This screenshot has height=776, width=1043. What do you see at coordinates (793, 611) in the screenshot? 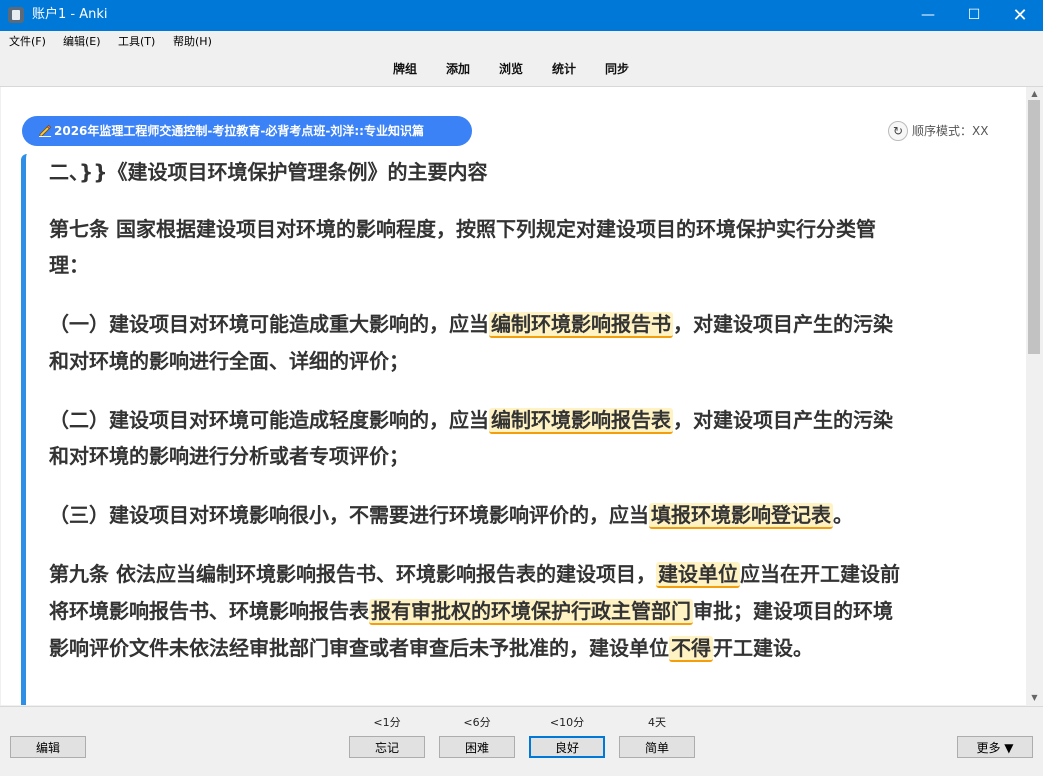
I see `article-9-text-end: 审批；建设项目的环境` at bounding box center [793, 611].